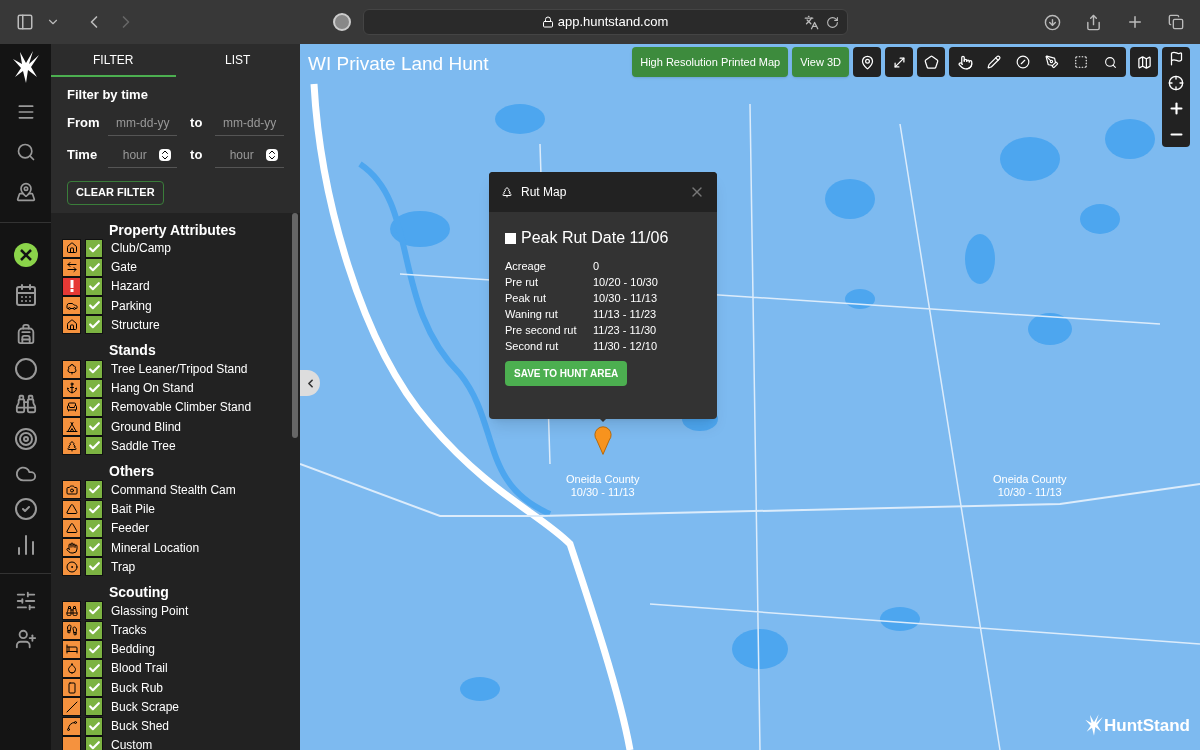 Image resolution: width=1200 pixels, height=750 pixels. Describe the element at coordinates (181, 408) in the screenshot. I see `marker-type-label: Removable Climber Stand` at that location.